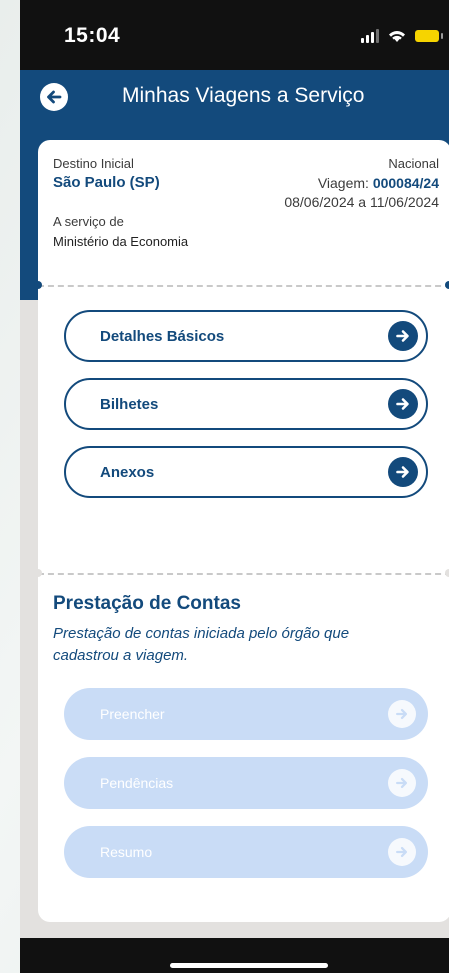  I want to click on trip-dates: 08/06/2024 a 11/06/2024, so click(361, 202).